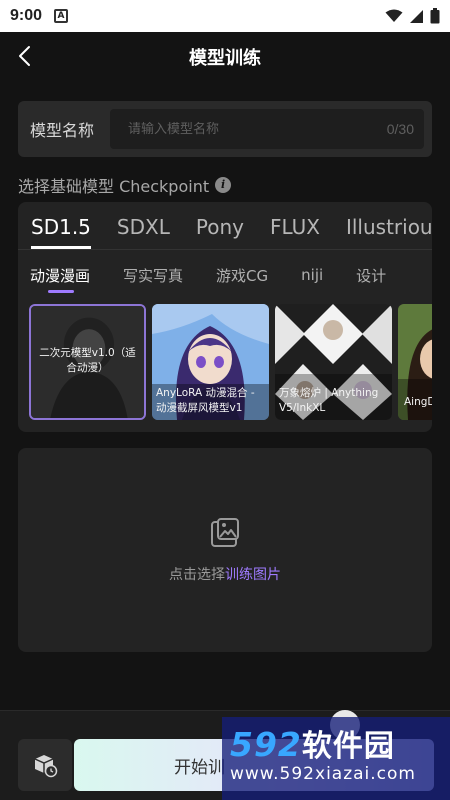 This screenshot has height=800, width=450. Describe the element at coordinates (295, 232) in the screenshot. I see `tab-flux: FLUX` at that location.